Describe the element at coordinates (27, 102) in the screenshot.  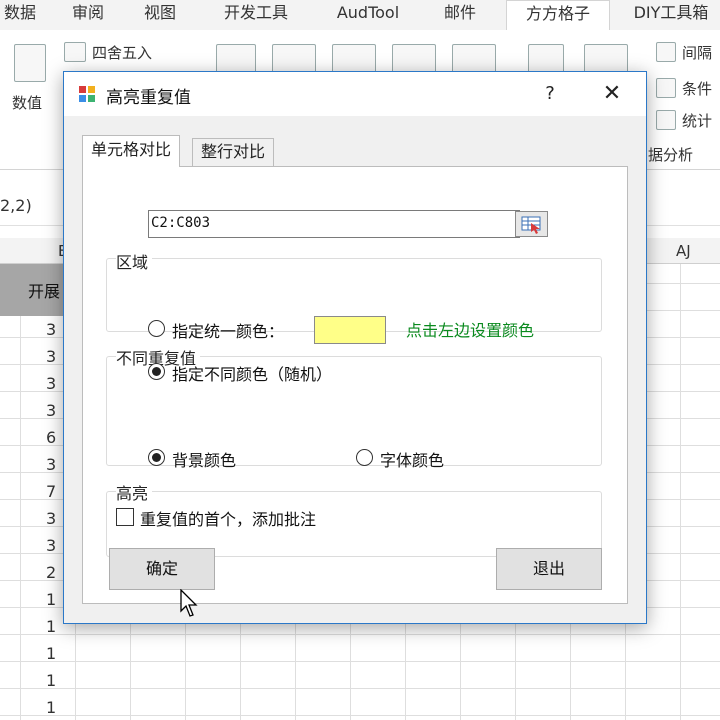
I see `value-label: 数值` at that location.